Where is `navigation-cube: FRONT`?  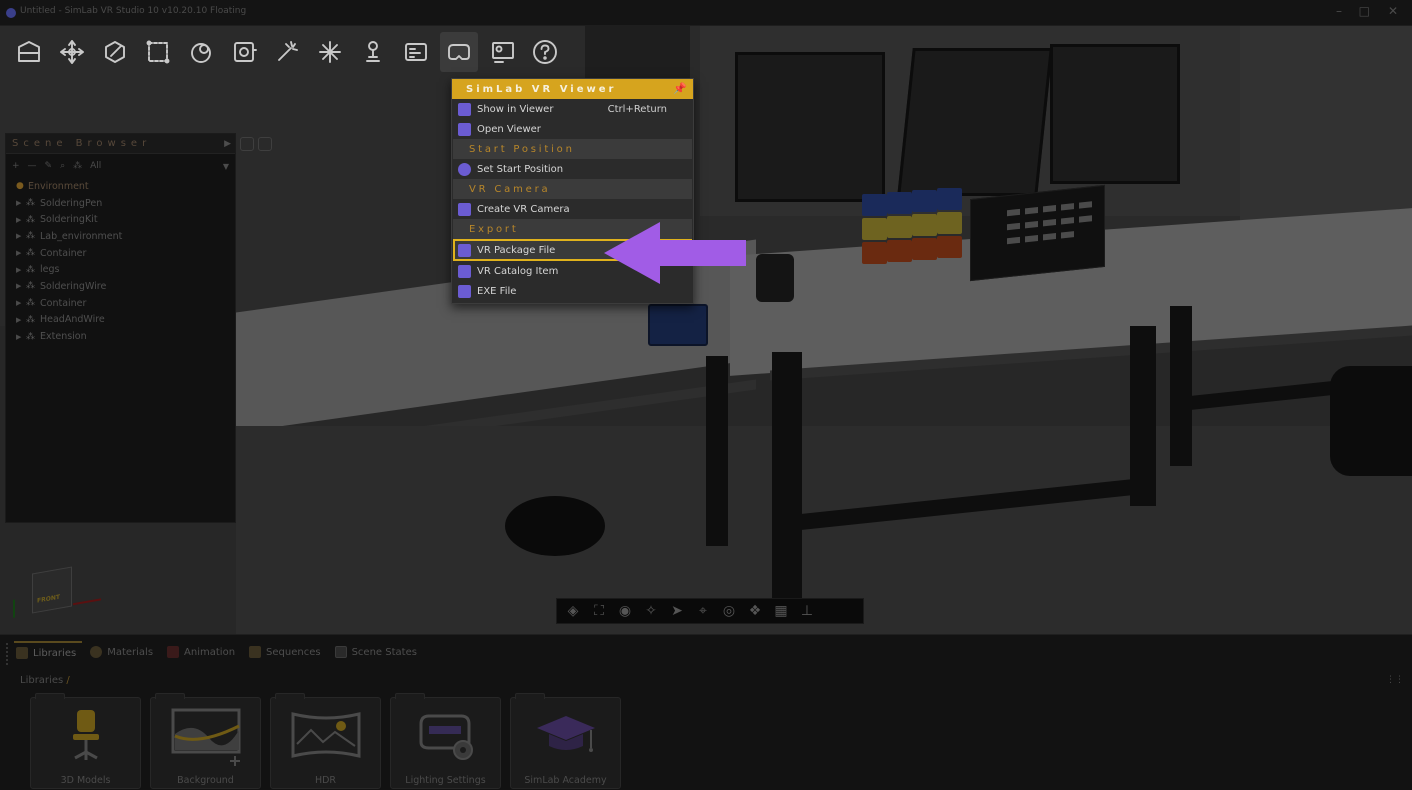
navigation-cube: FRONT is located at coordinates (57, 592).